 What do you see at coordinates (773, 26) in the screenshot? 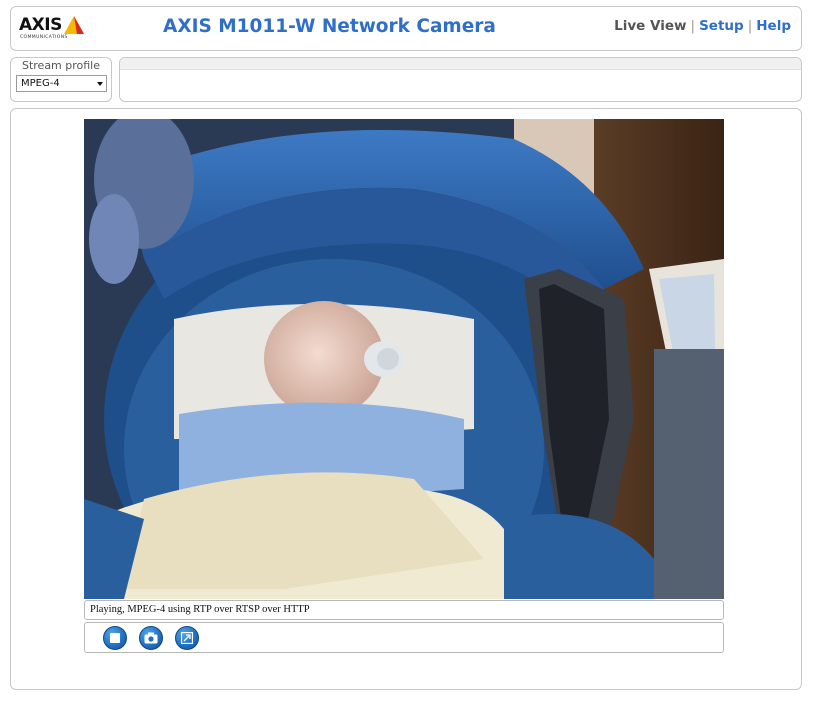
I see `nav-help: Help` at bounding box center [773, 26].